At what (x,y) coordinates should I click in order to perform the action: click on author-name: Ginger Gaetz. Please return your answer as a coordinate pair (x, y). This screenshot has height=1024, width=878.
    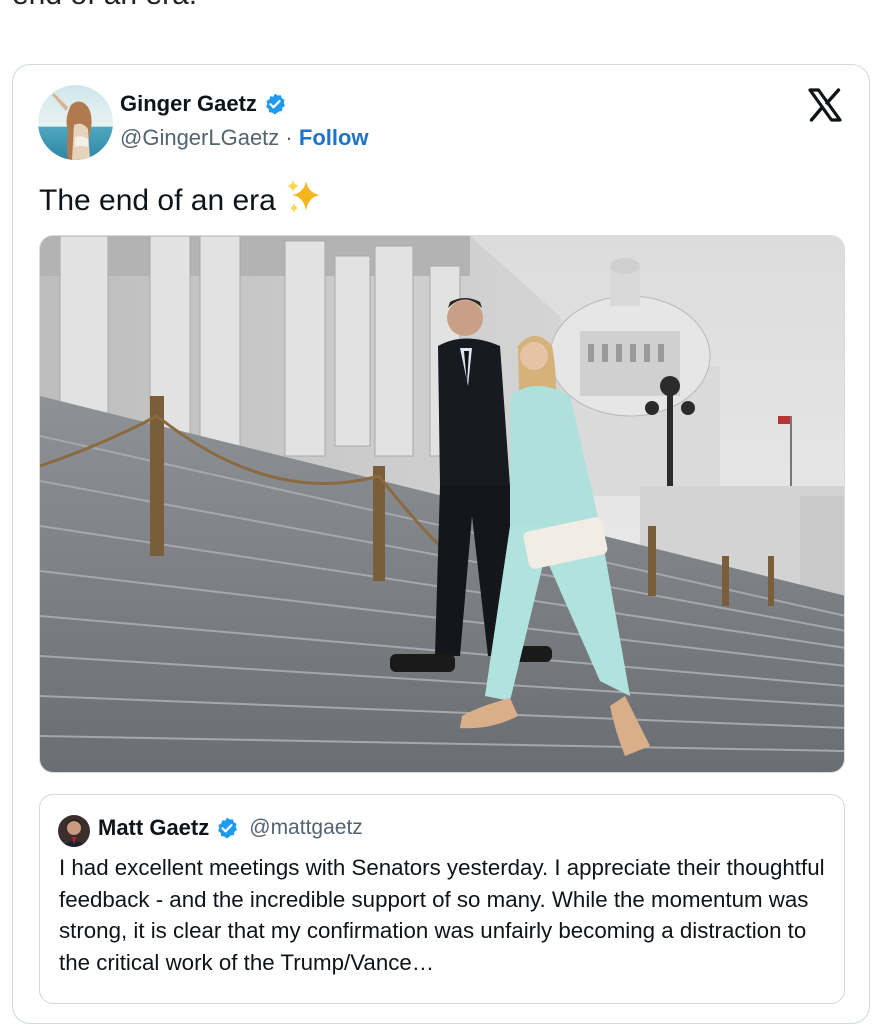
    Looking at the image, I should click on (188, 104).